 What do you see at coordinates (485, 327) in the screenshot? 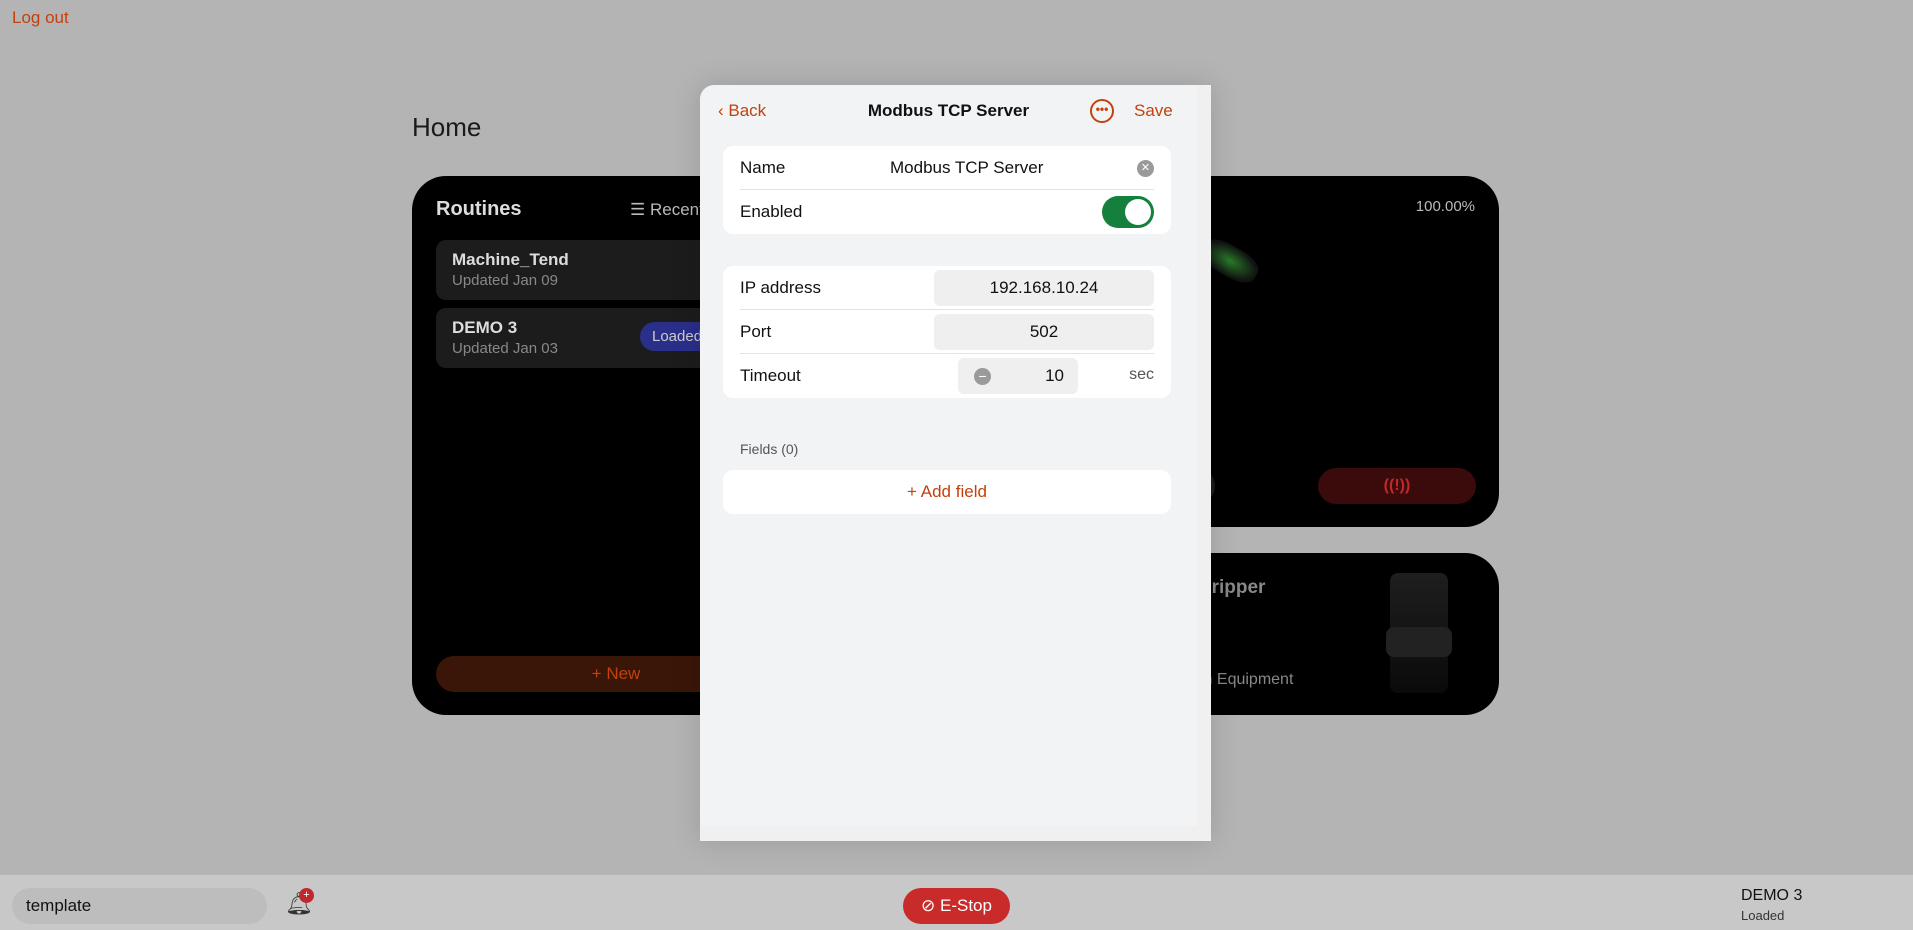
I see `routine-name: DEMO 3` at bounding box center [485, 327].